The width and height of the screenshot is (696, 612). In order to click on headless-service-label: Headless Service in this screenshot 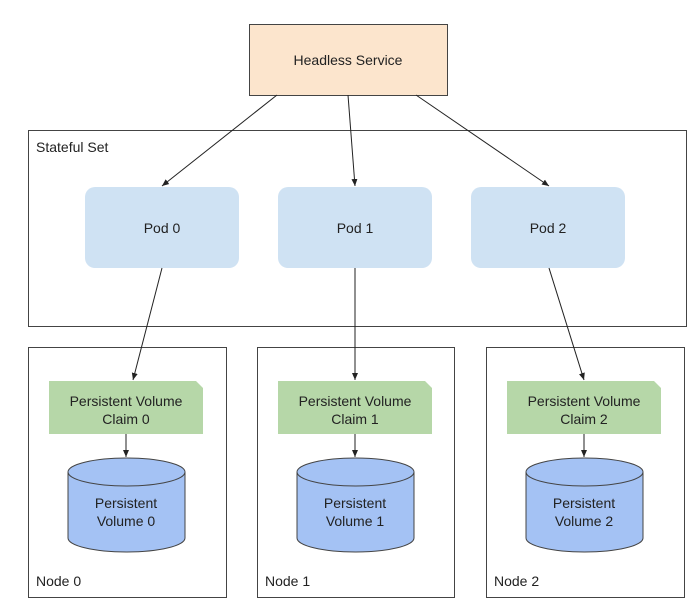, I will do `click(348, 60)`.